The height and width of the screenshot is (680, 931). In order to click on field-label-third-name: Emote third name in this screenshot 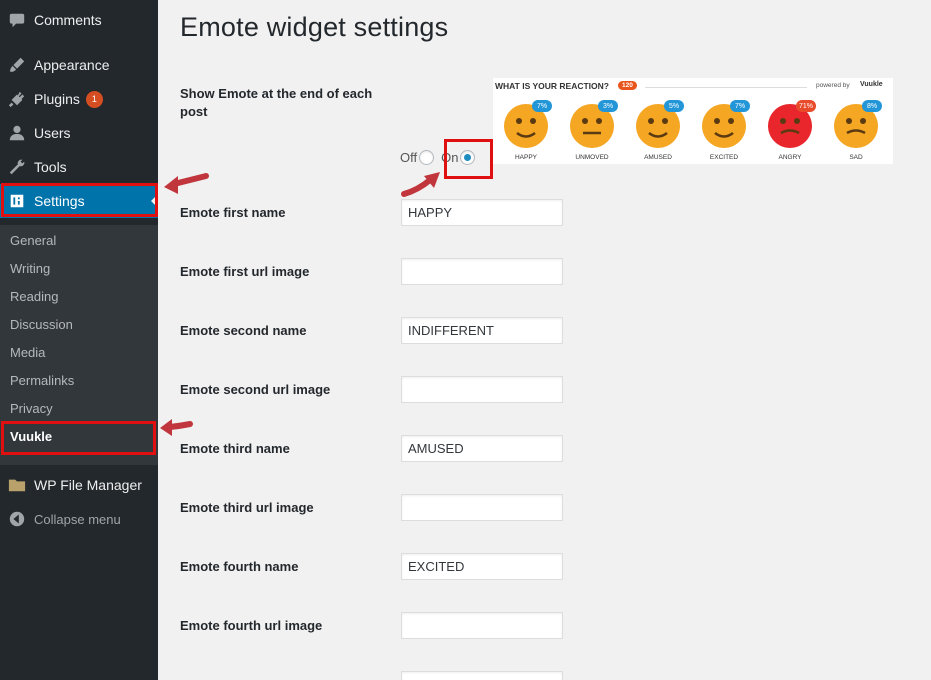, I will do `click(235, 448)`.